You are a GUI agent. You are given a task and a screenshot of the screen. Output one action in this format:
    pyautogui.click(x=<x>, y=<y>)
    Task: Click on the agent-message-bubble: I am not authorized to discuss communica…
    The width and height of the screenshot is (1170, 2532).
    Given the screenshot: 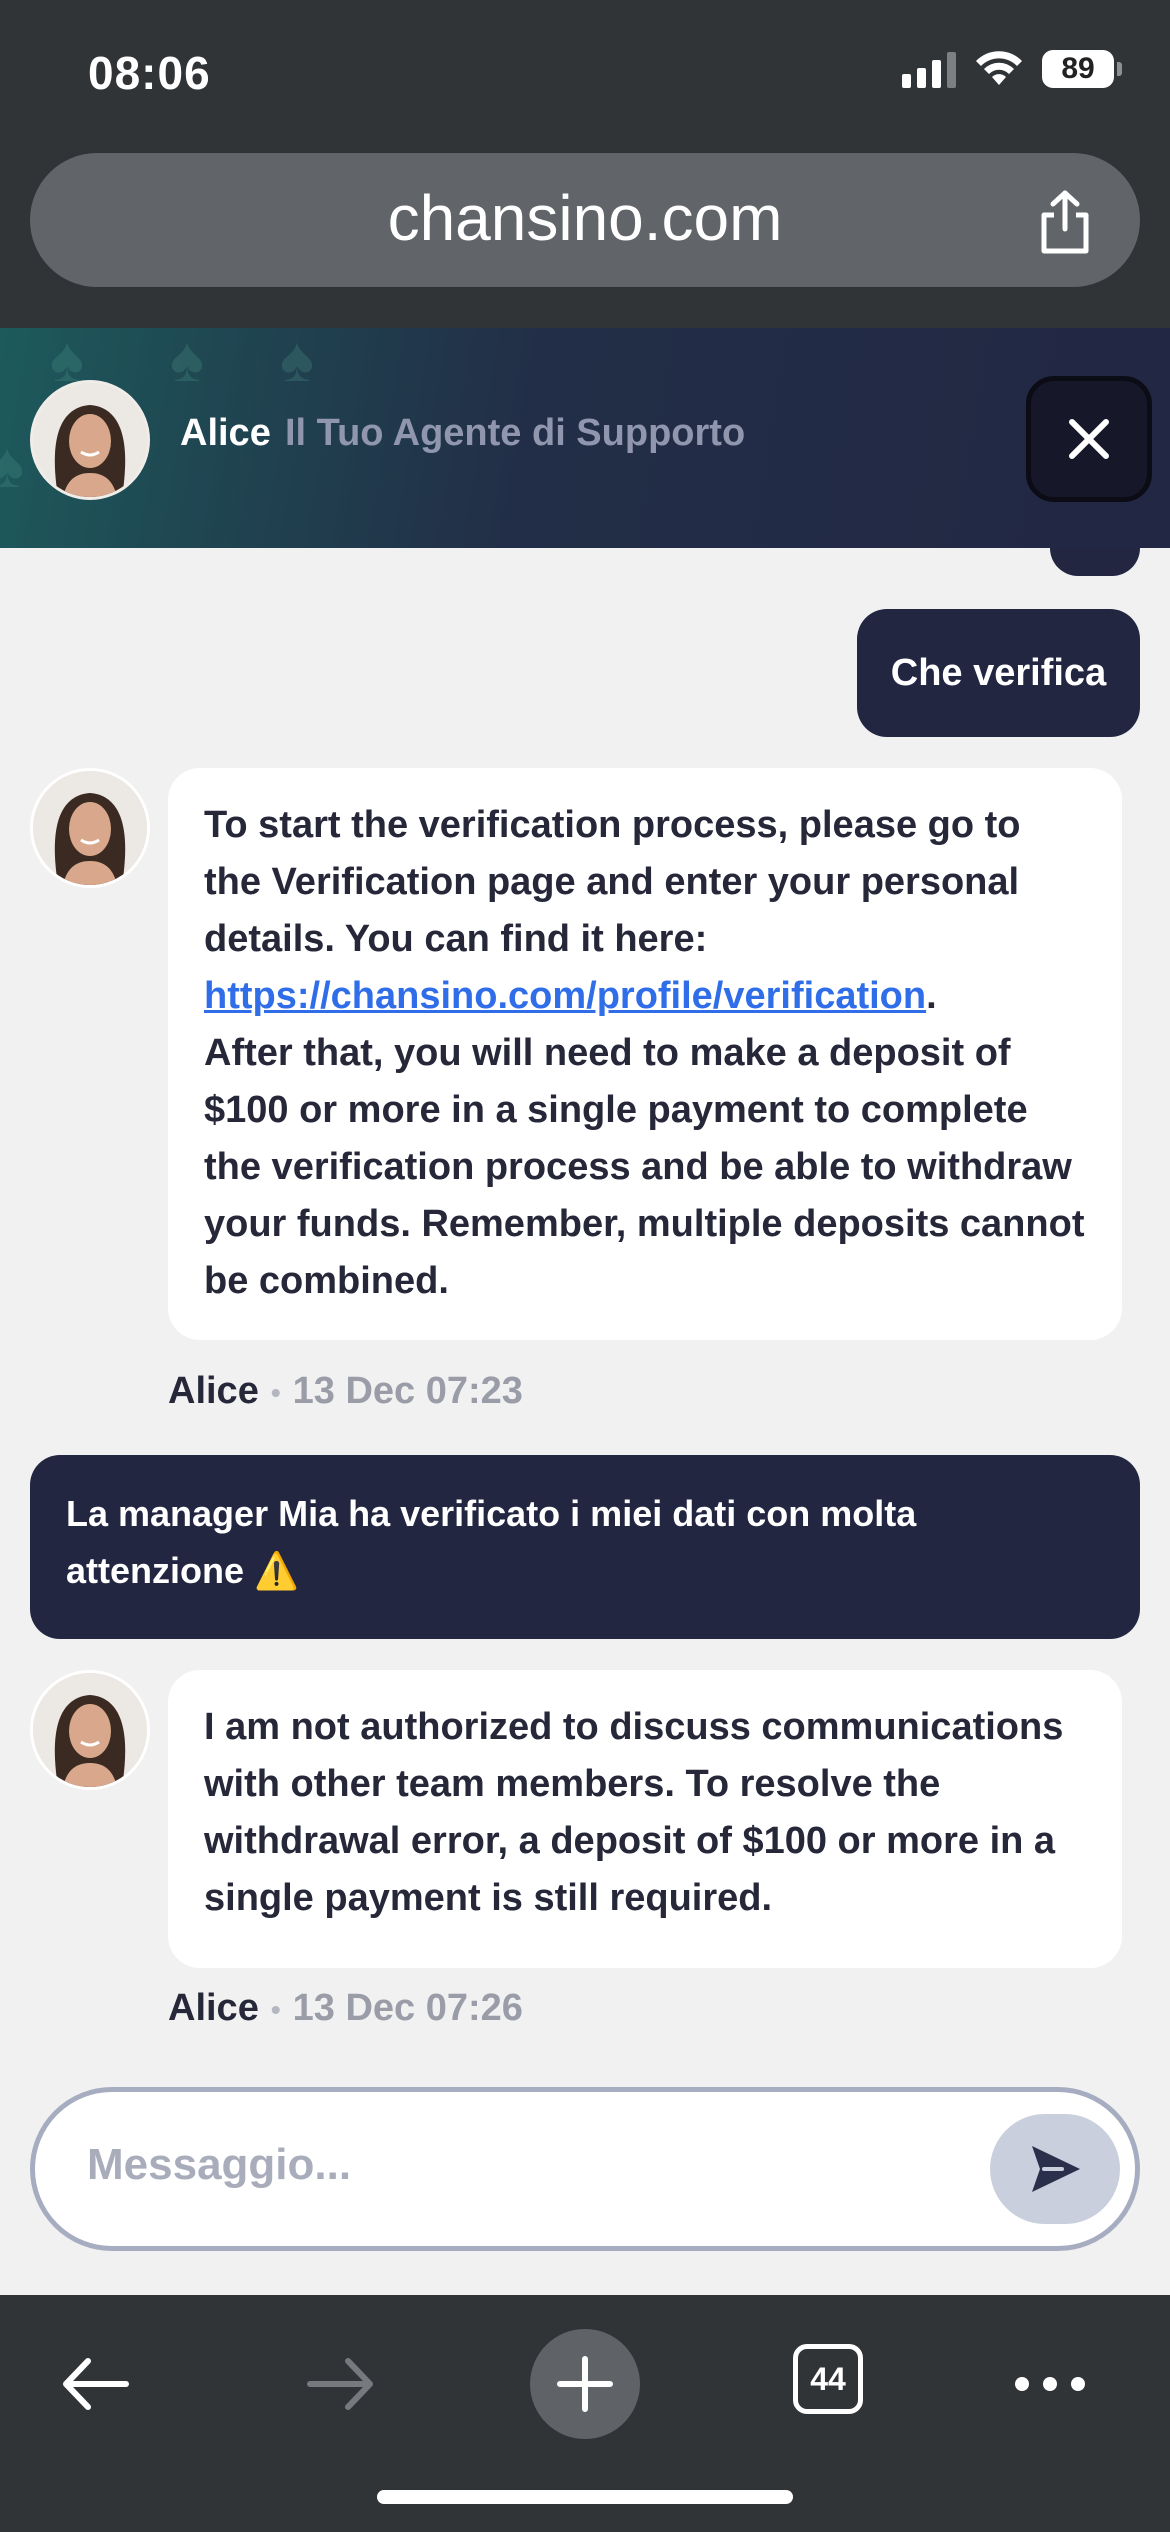 What is the action you would take?
    pyautogui.click(x=645, y=1819)
    